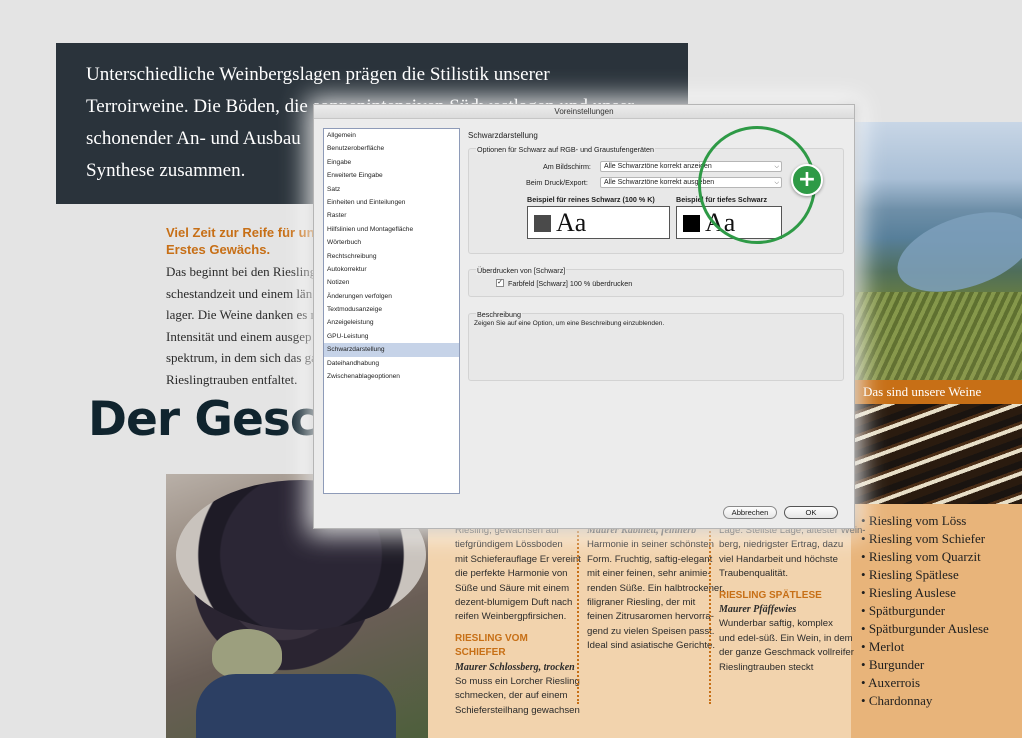 The height and width of the screenshot is (738, 1022). What do you see at coordinates (766, 667) in the screenshot?
I see `col-line: Rieslingtrauben steckt` at bounding box center [766, 667].